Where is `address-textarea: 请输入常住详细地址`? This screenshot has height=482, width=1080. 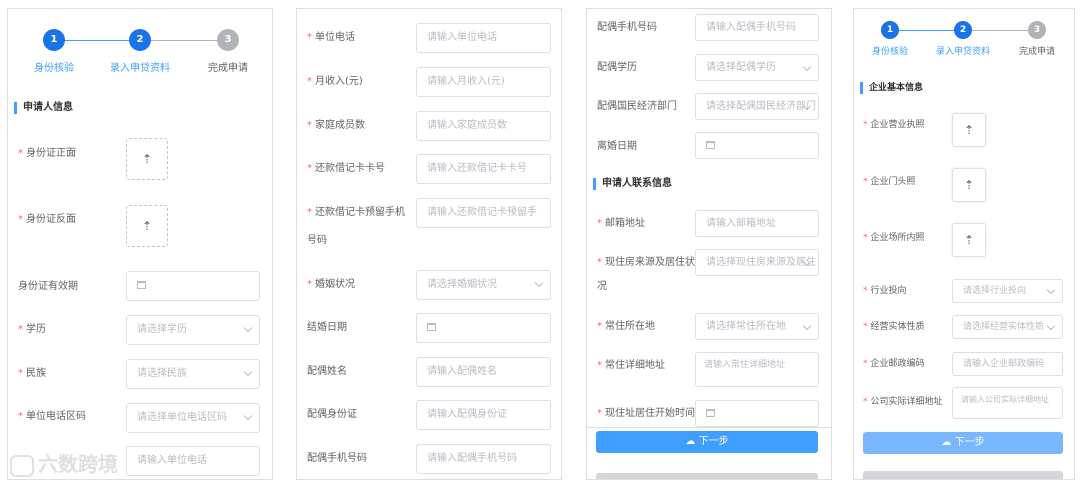 address-textarea: 请输入常住详细地址 is located at coordinates (757, 369).